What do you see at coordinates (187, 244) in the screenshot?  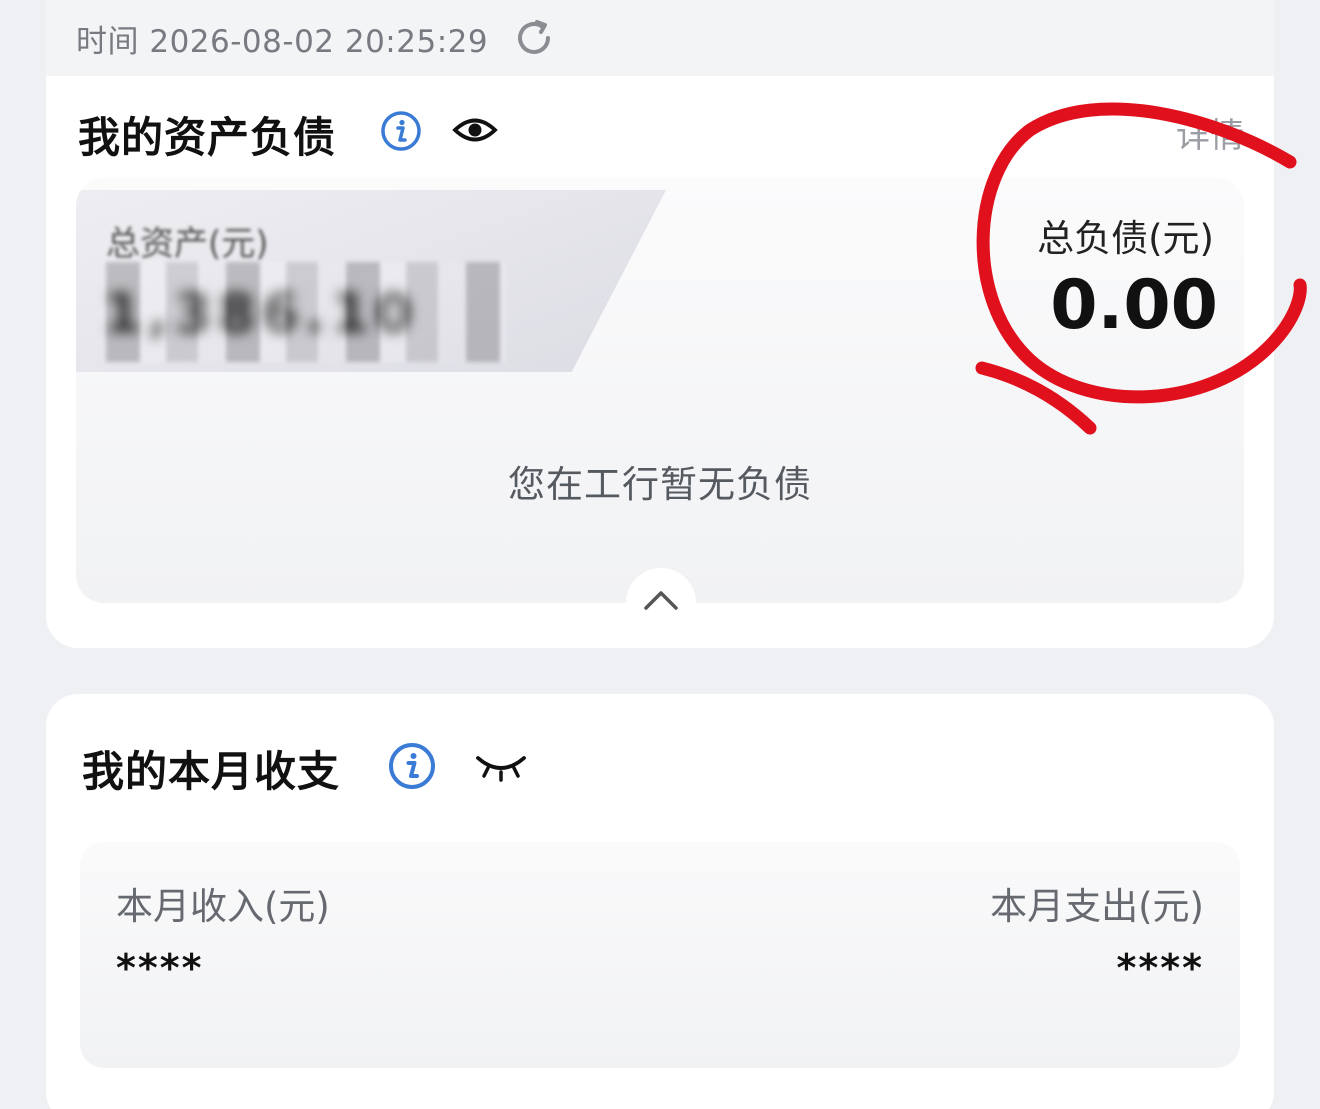 I see `total-assets-label: 总资产(元)` at bounding box center [187, 244].